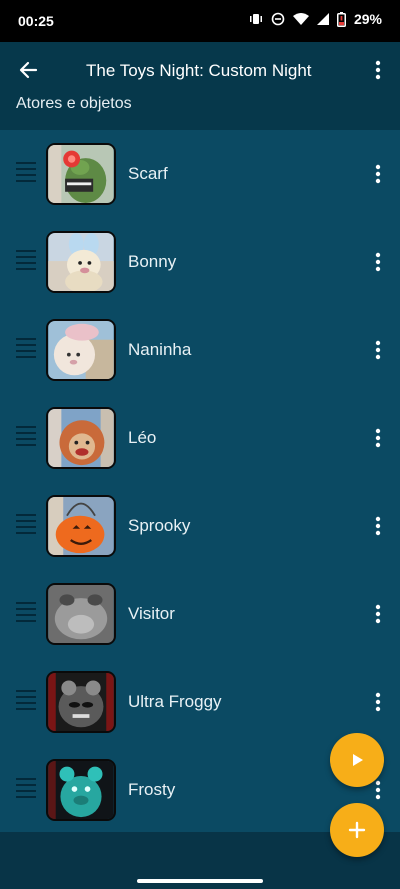  I want to click on arrow-left-icon, so click(28, 70).